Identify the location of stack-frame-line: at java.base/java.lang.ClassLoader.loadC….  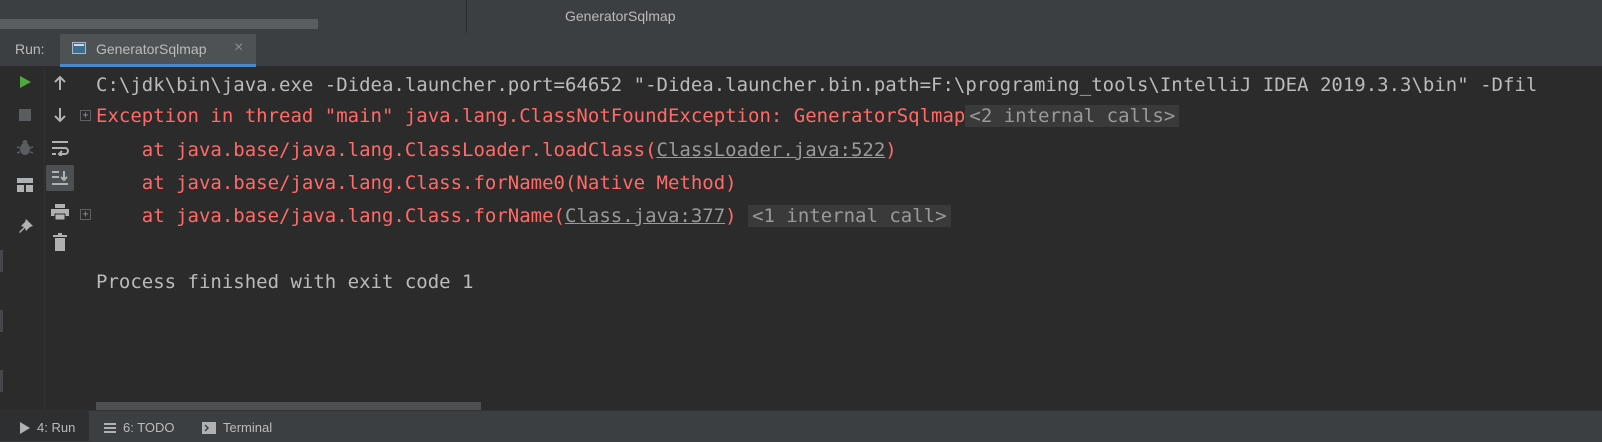
(496, 150).